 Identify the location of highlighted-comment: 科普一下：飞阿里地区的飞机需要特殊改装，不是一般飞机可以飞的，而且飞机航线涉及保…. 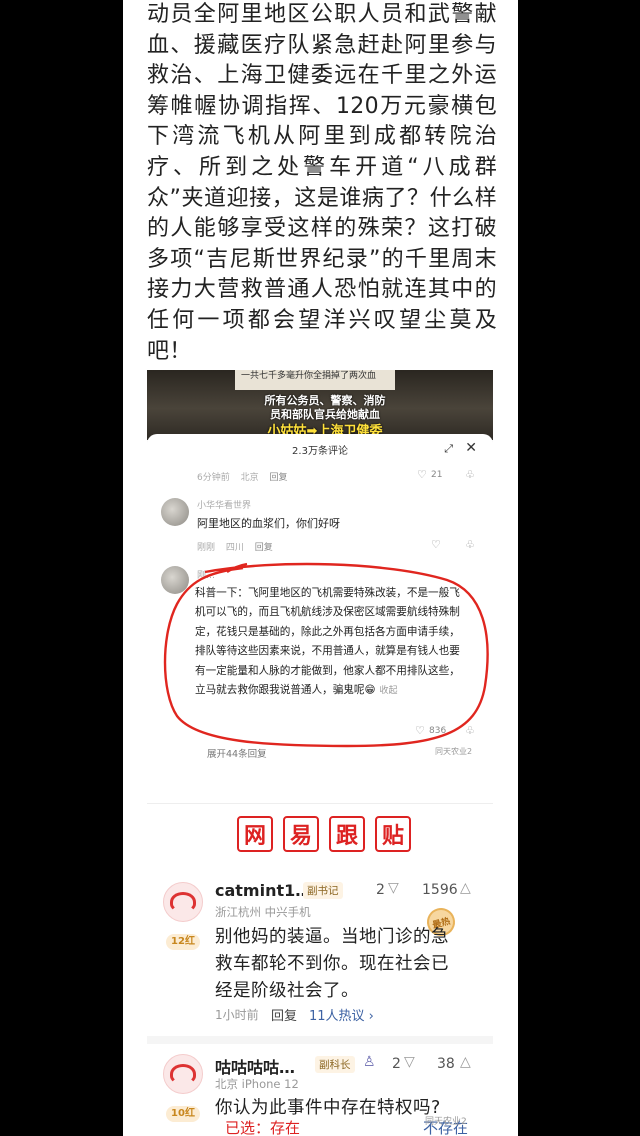
(332, 642).